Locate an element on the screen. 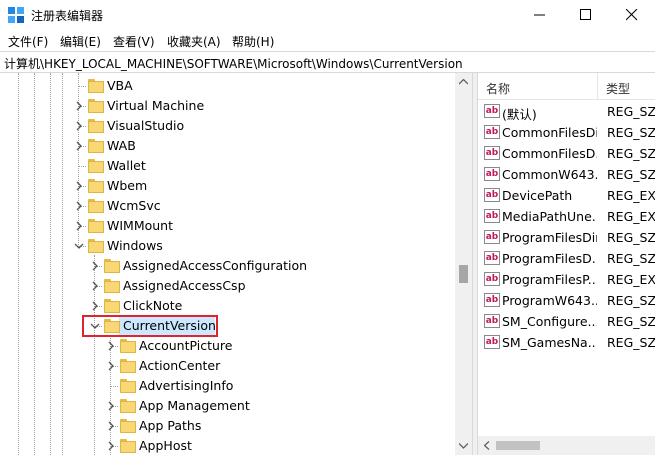 This screenshot has width=655, height=455. tree-item: Windows is located at coordinates (227, 246).